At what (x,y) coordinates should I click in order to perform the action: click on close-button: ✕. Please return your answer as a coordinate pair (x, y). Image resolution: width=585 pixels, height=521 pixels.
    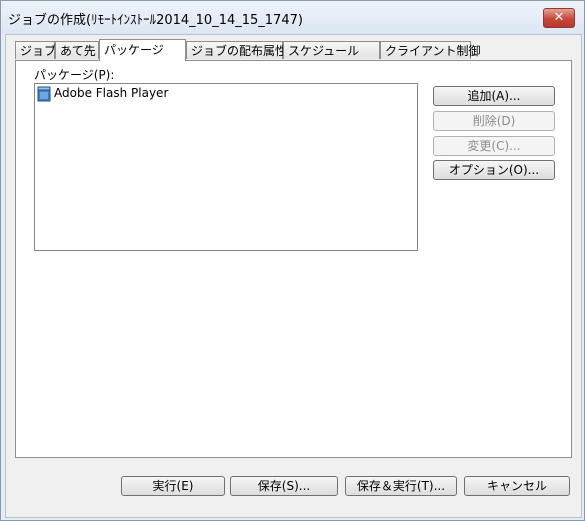
    Looking at the image, I should click on (559, 18).